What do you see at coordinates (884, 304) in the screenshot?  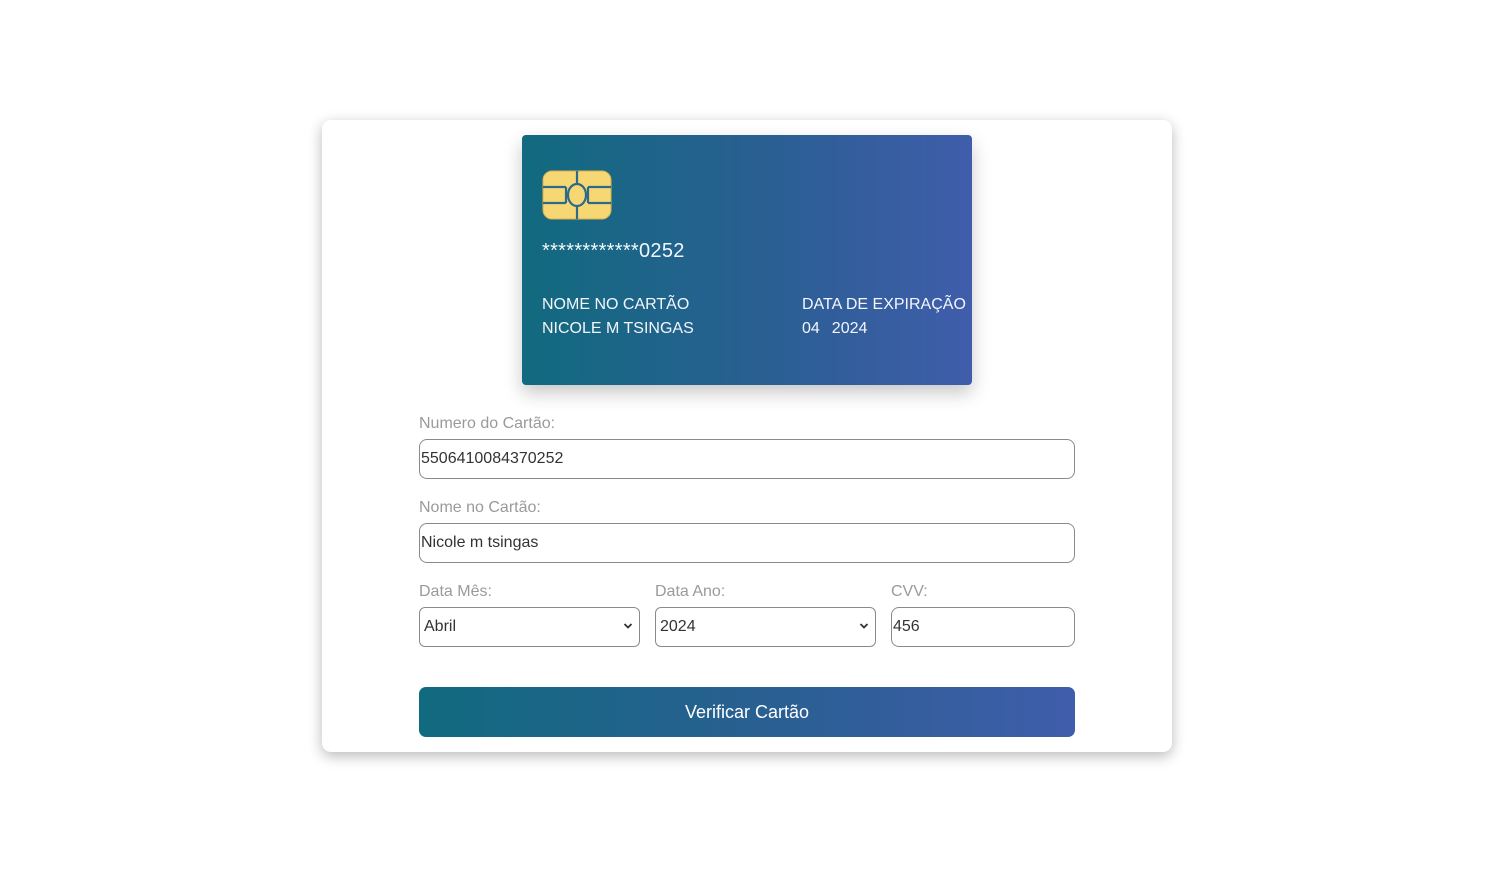 I see `card-expiry-label: DATA DE EXPIRAÇÃO` at bounding box center [884, 304].